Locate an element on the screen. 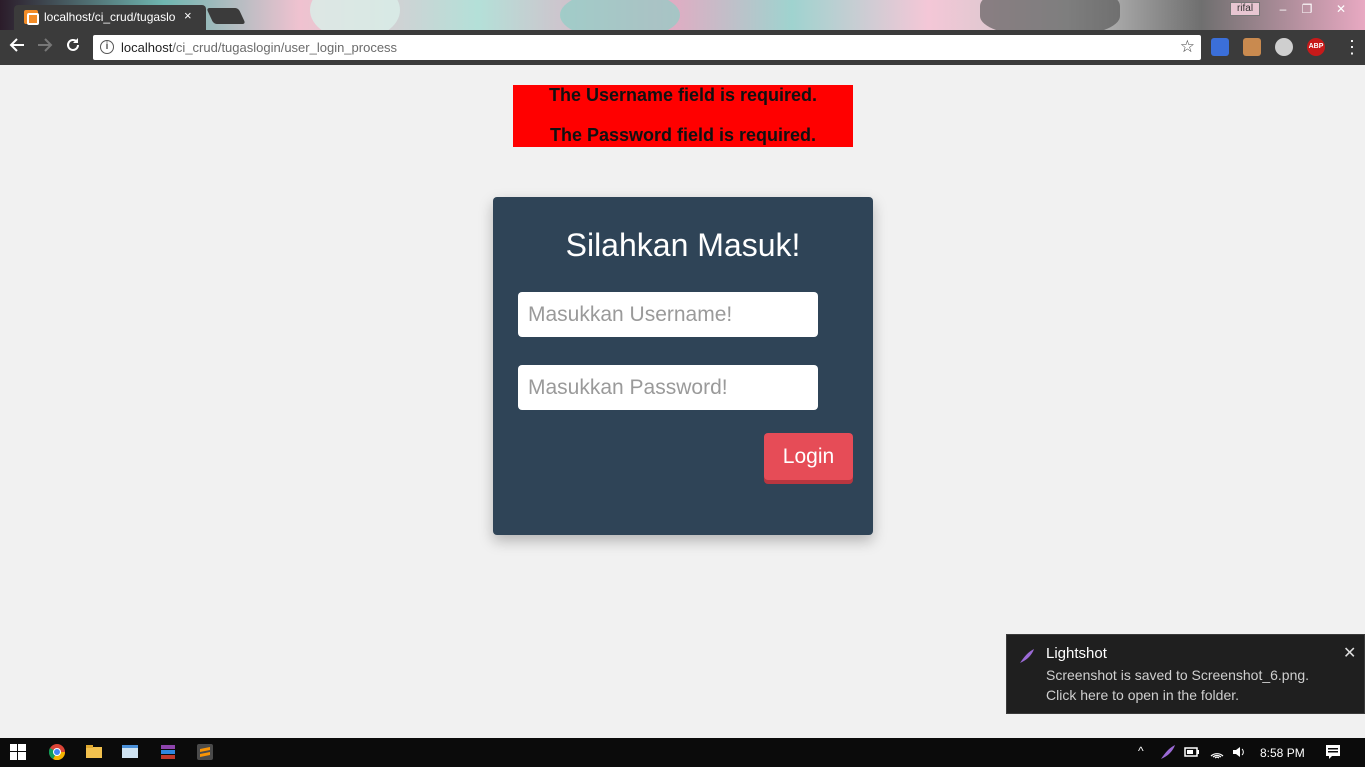  profile-badge: rifal is located at coordinates (1245, 9).